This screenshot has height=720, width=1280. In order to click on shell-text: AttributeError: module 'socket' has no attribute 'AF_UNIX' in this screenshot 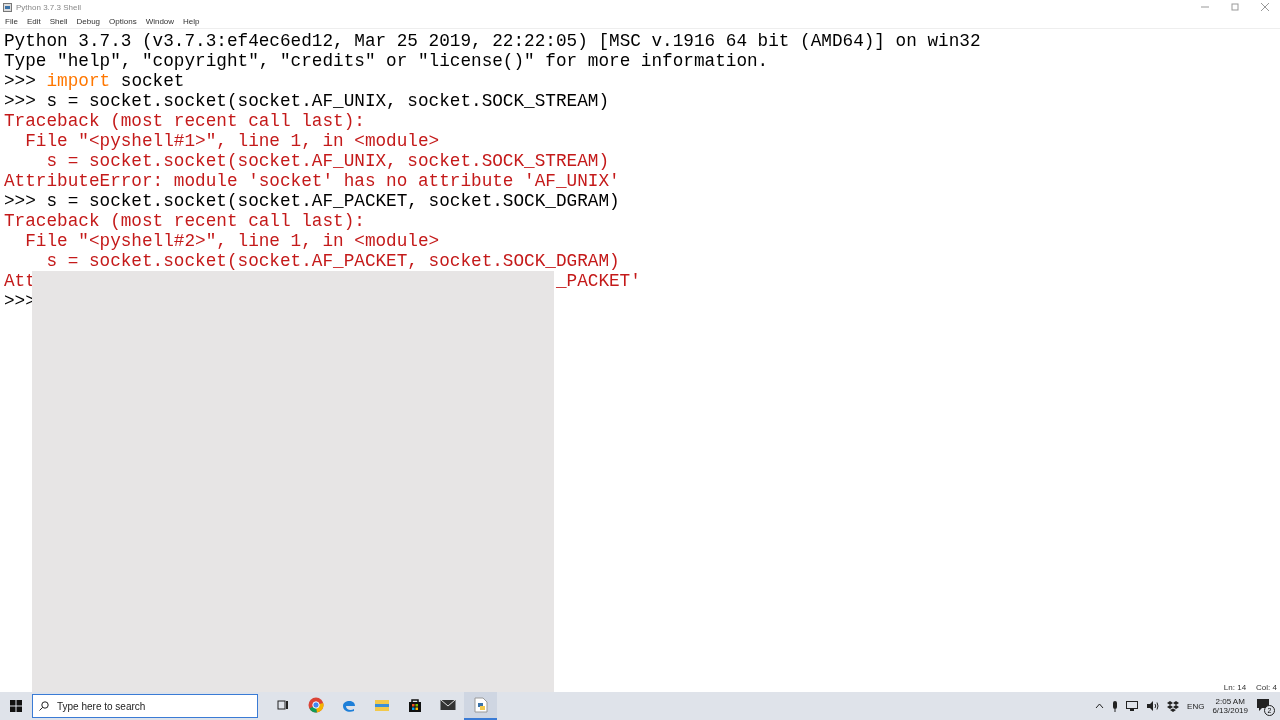, I will do `click(312, 181)`.